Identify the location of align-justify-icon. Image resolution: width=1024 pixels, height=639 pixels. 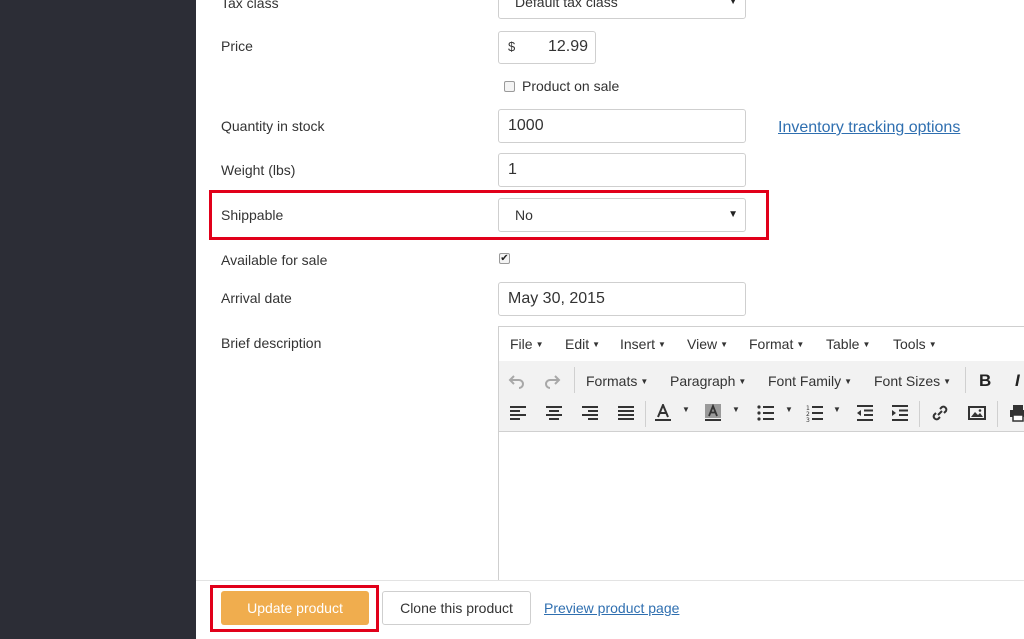
(626, 413).